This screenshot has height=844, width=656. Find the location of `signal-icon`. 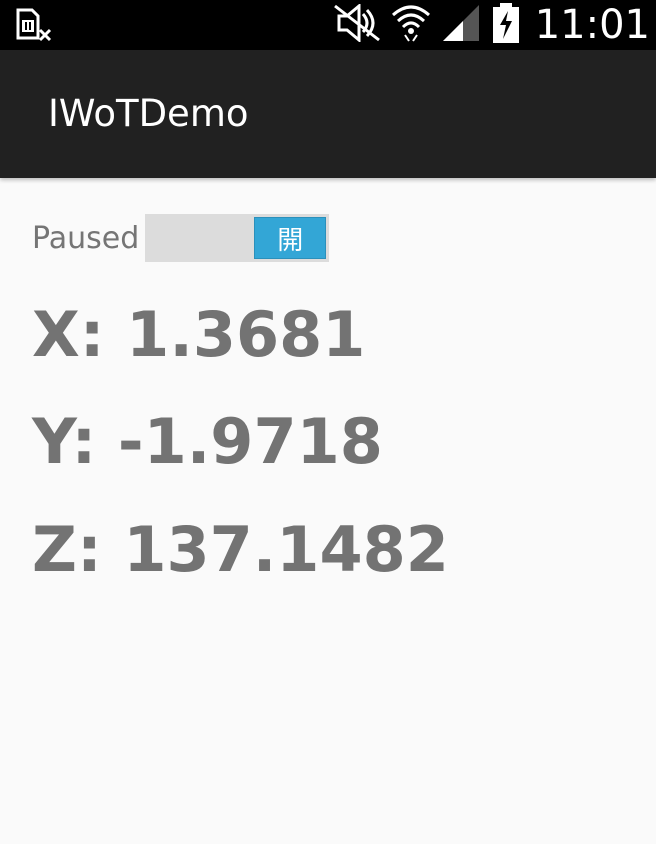

signal-icon is located at coordinates (461, 25).